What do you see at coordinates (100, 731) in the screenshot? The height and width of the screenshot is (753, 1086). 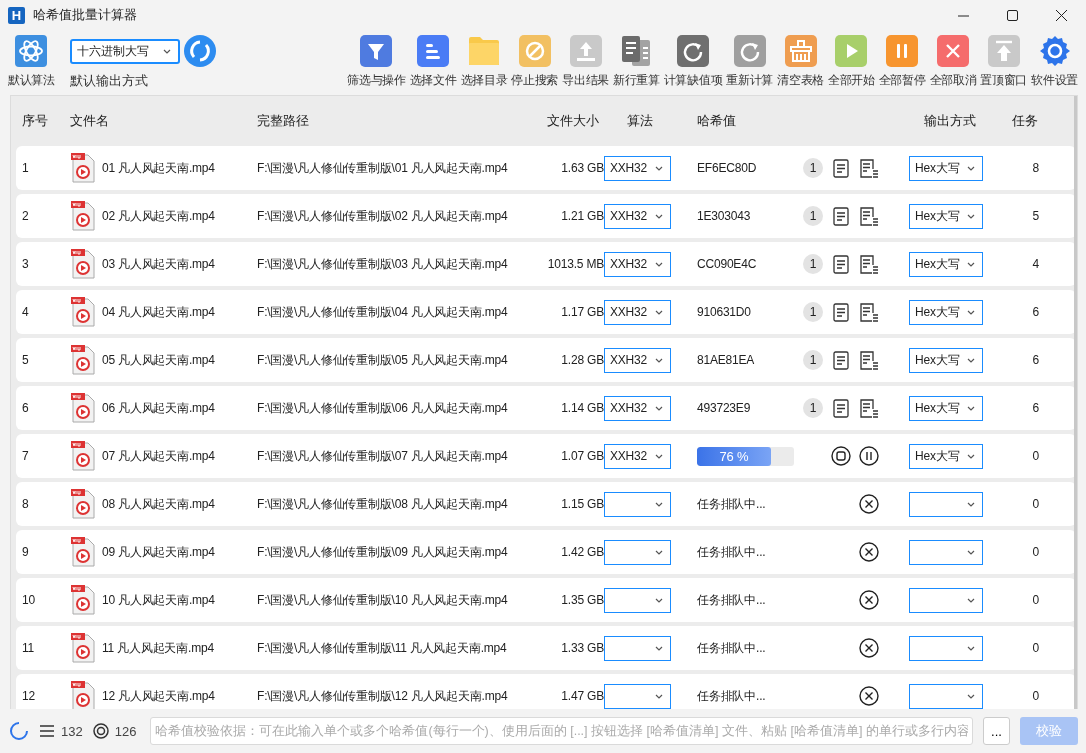 I see `target-icon` at bounding box center [100, 731].